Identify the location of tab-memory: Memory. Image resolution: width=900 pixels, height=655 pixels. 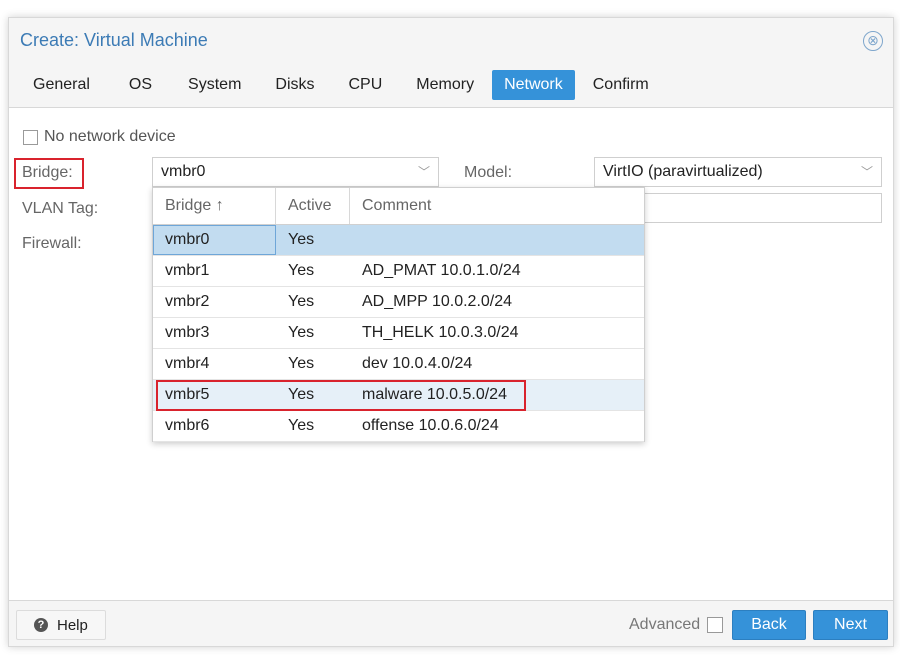
(445, 85).